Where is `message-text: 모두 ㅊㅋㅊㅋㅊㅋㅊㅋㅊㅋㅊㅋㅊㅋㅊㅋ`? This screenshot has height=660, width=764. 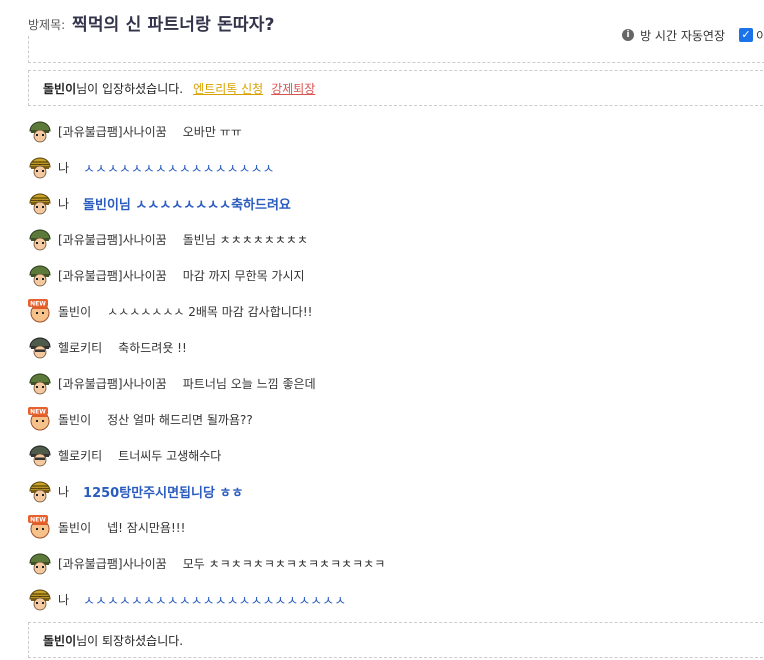
message-text: 모두 ㅊㅋㅊㅋㅊㅋㅊㅋㅊㅋㅊㅋㅊㅋㅊㅋ is located at coordinates (284, 563).